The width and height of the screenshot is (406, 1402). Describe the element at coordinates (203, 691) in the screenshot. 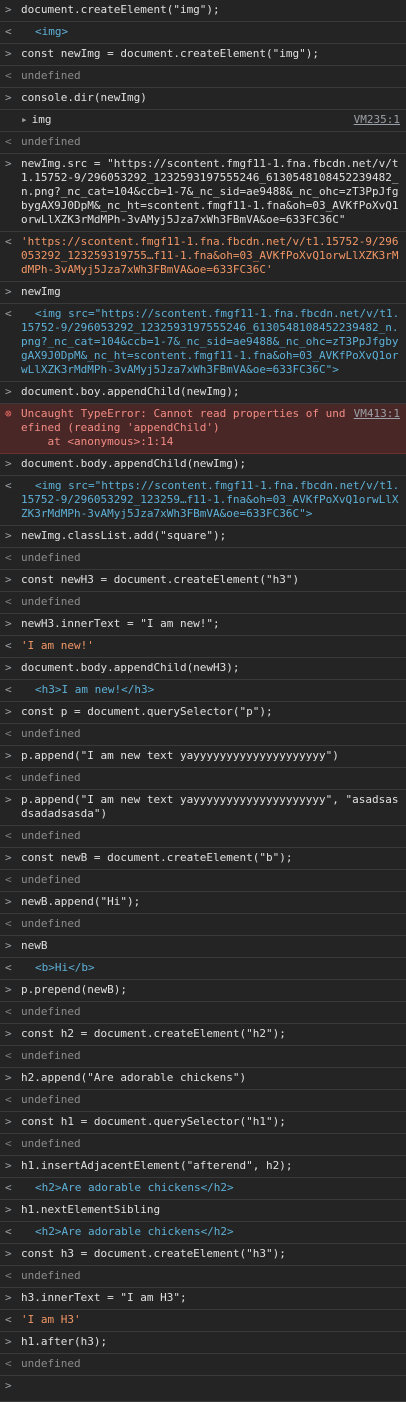

I see `console-output-row: < <h3>I am new!</h3>` at that location.